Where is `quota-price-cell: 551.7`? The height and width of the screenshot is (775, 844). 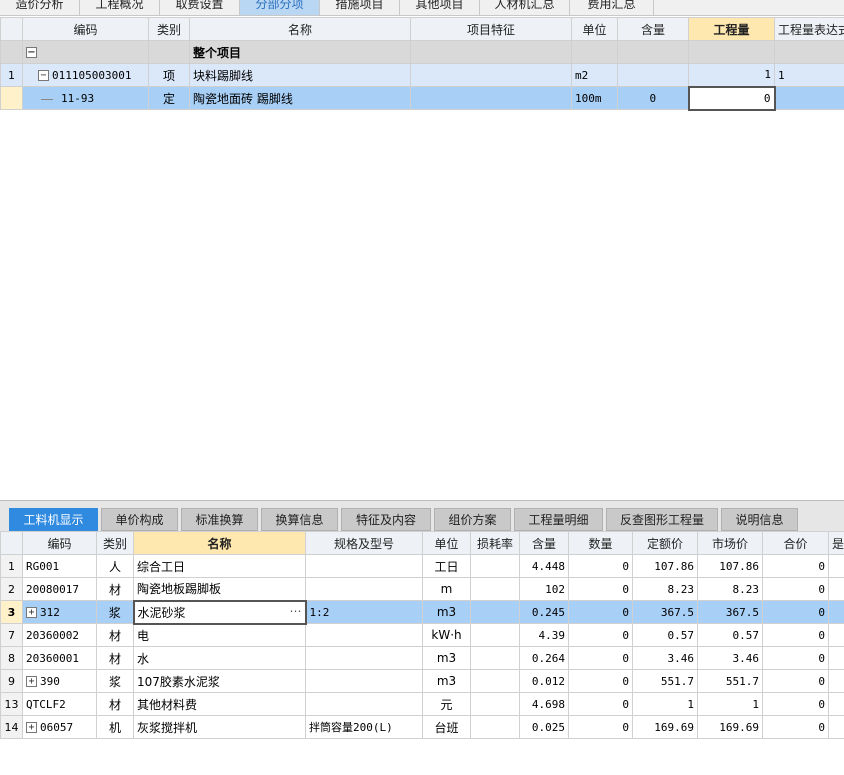 quota-price-cell: 551.7 is located at coordinates (665, 681).